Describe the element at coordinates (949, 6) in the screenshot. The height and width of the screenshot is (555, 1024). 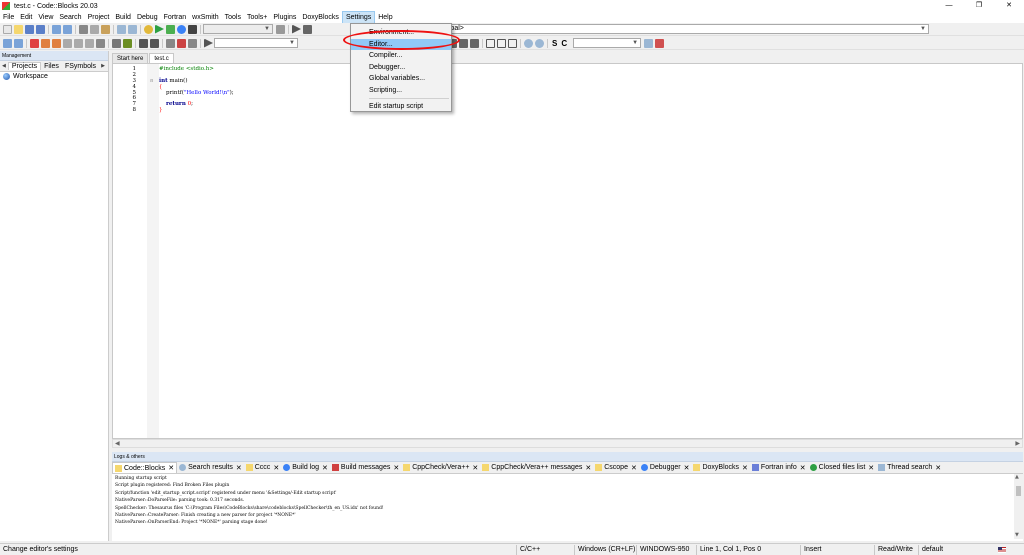
I see `minimize-icon: —` at that location.